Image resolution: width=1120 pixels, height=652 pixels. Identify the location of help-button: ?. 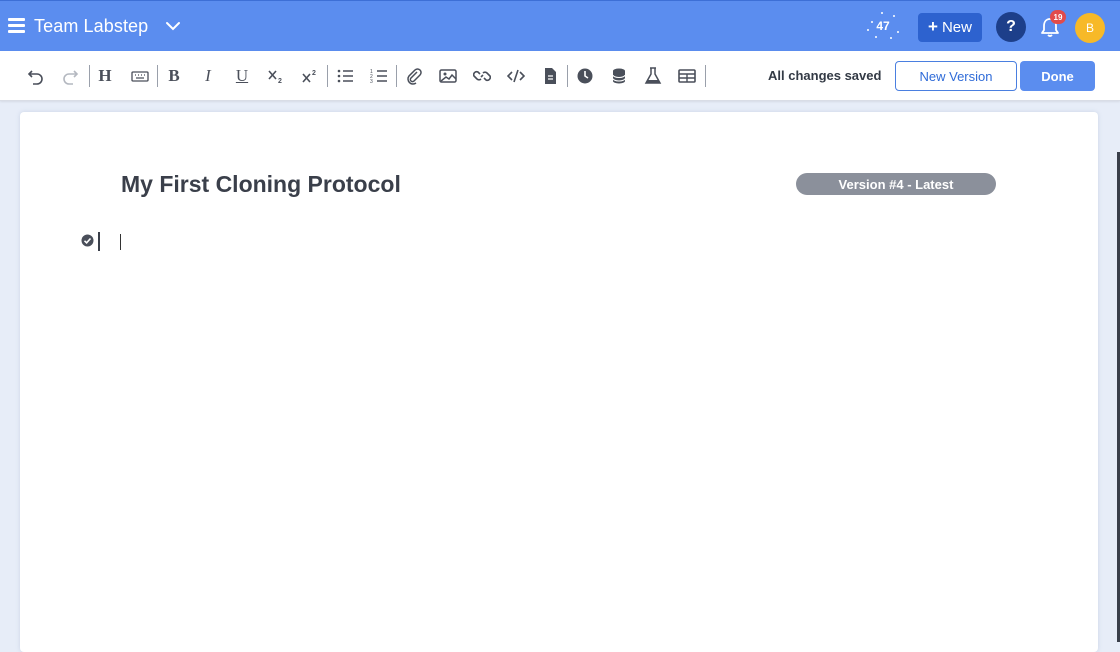
(1011, 27).